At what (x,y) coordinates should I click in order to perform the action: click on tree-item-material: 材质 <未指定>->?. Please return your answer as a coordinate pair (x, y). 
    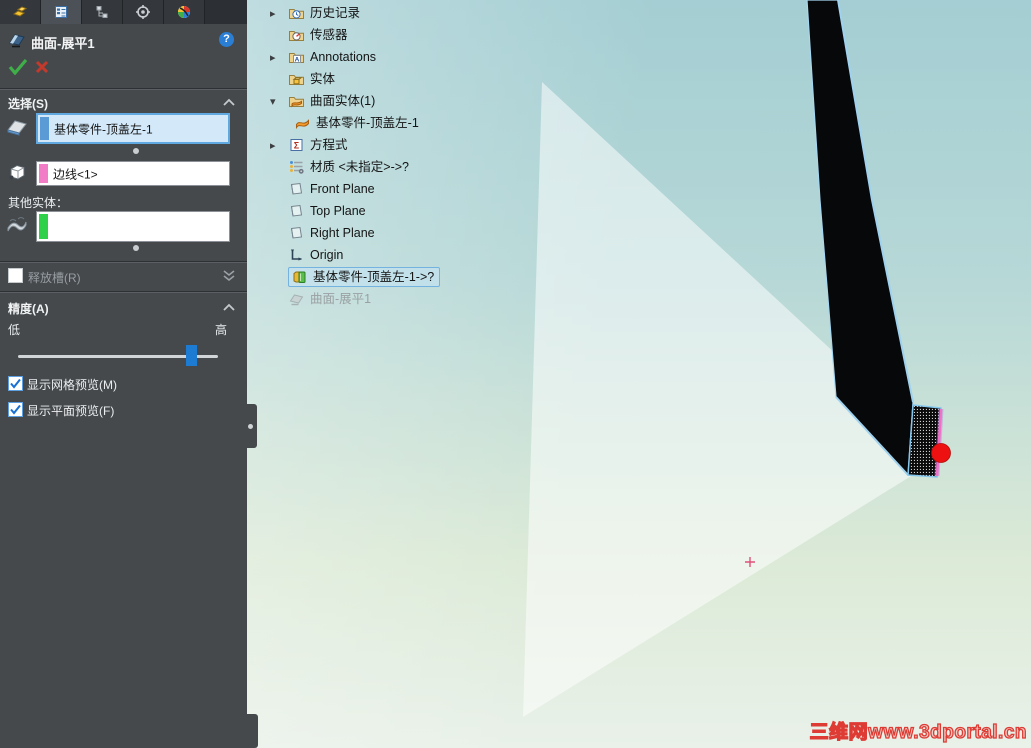
    Looking at the image, I should click on (355, 167).